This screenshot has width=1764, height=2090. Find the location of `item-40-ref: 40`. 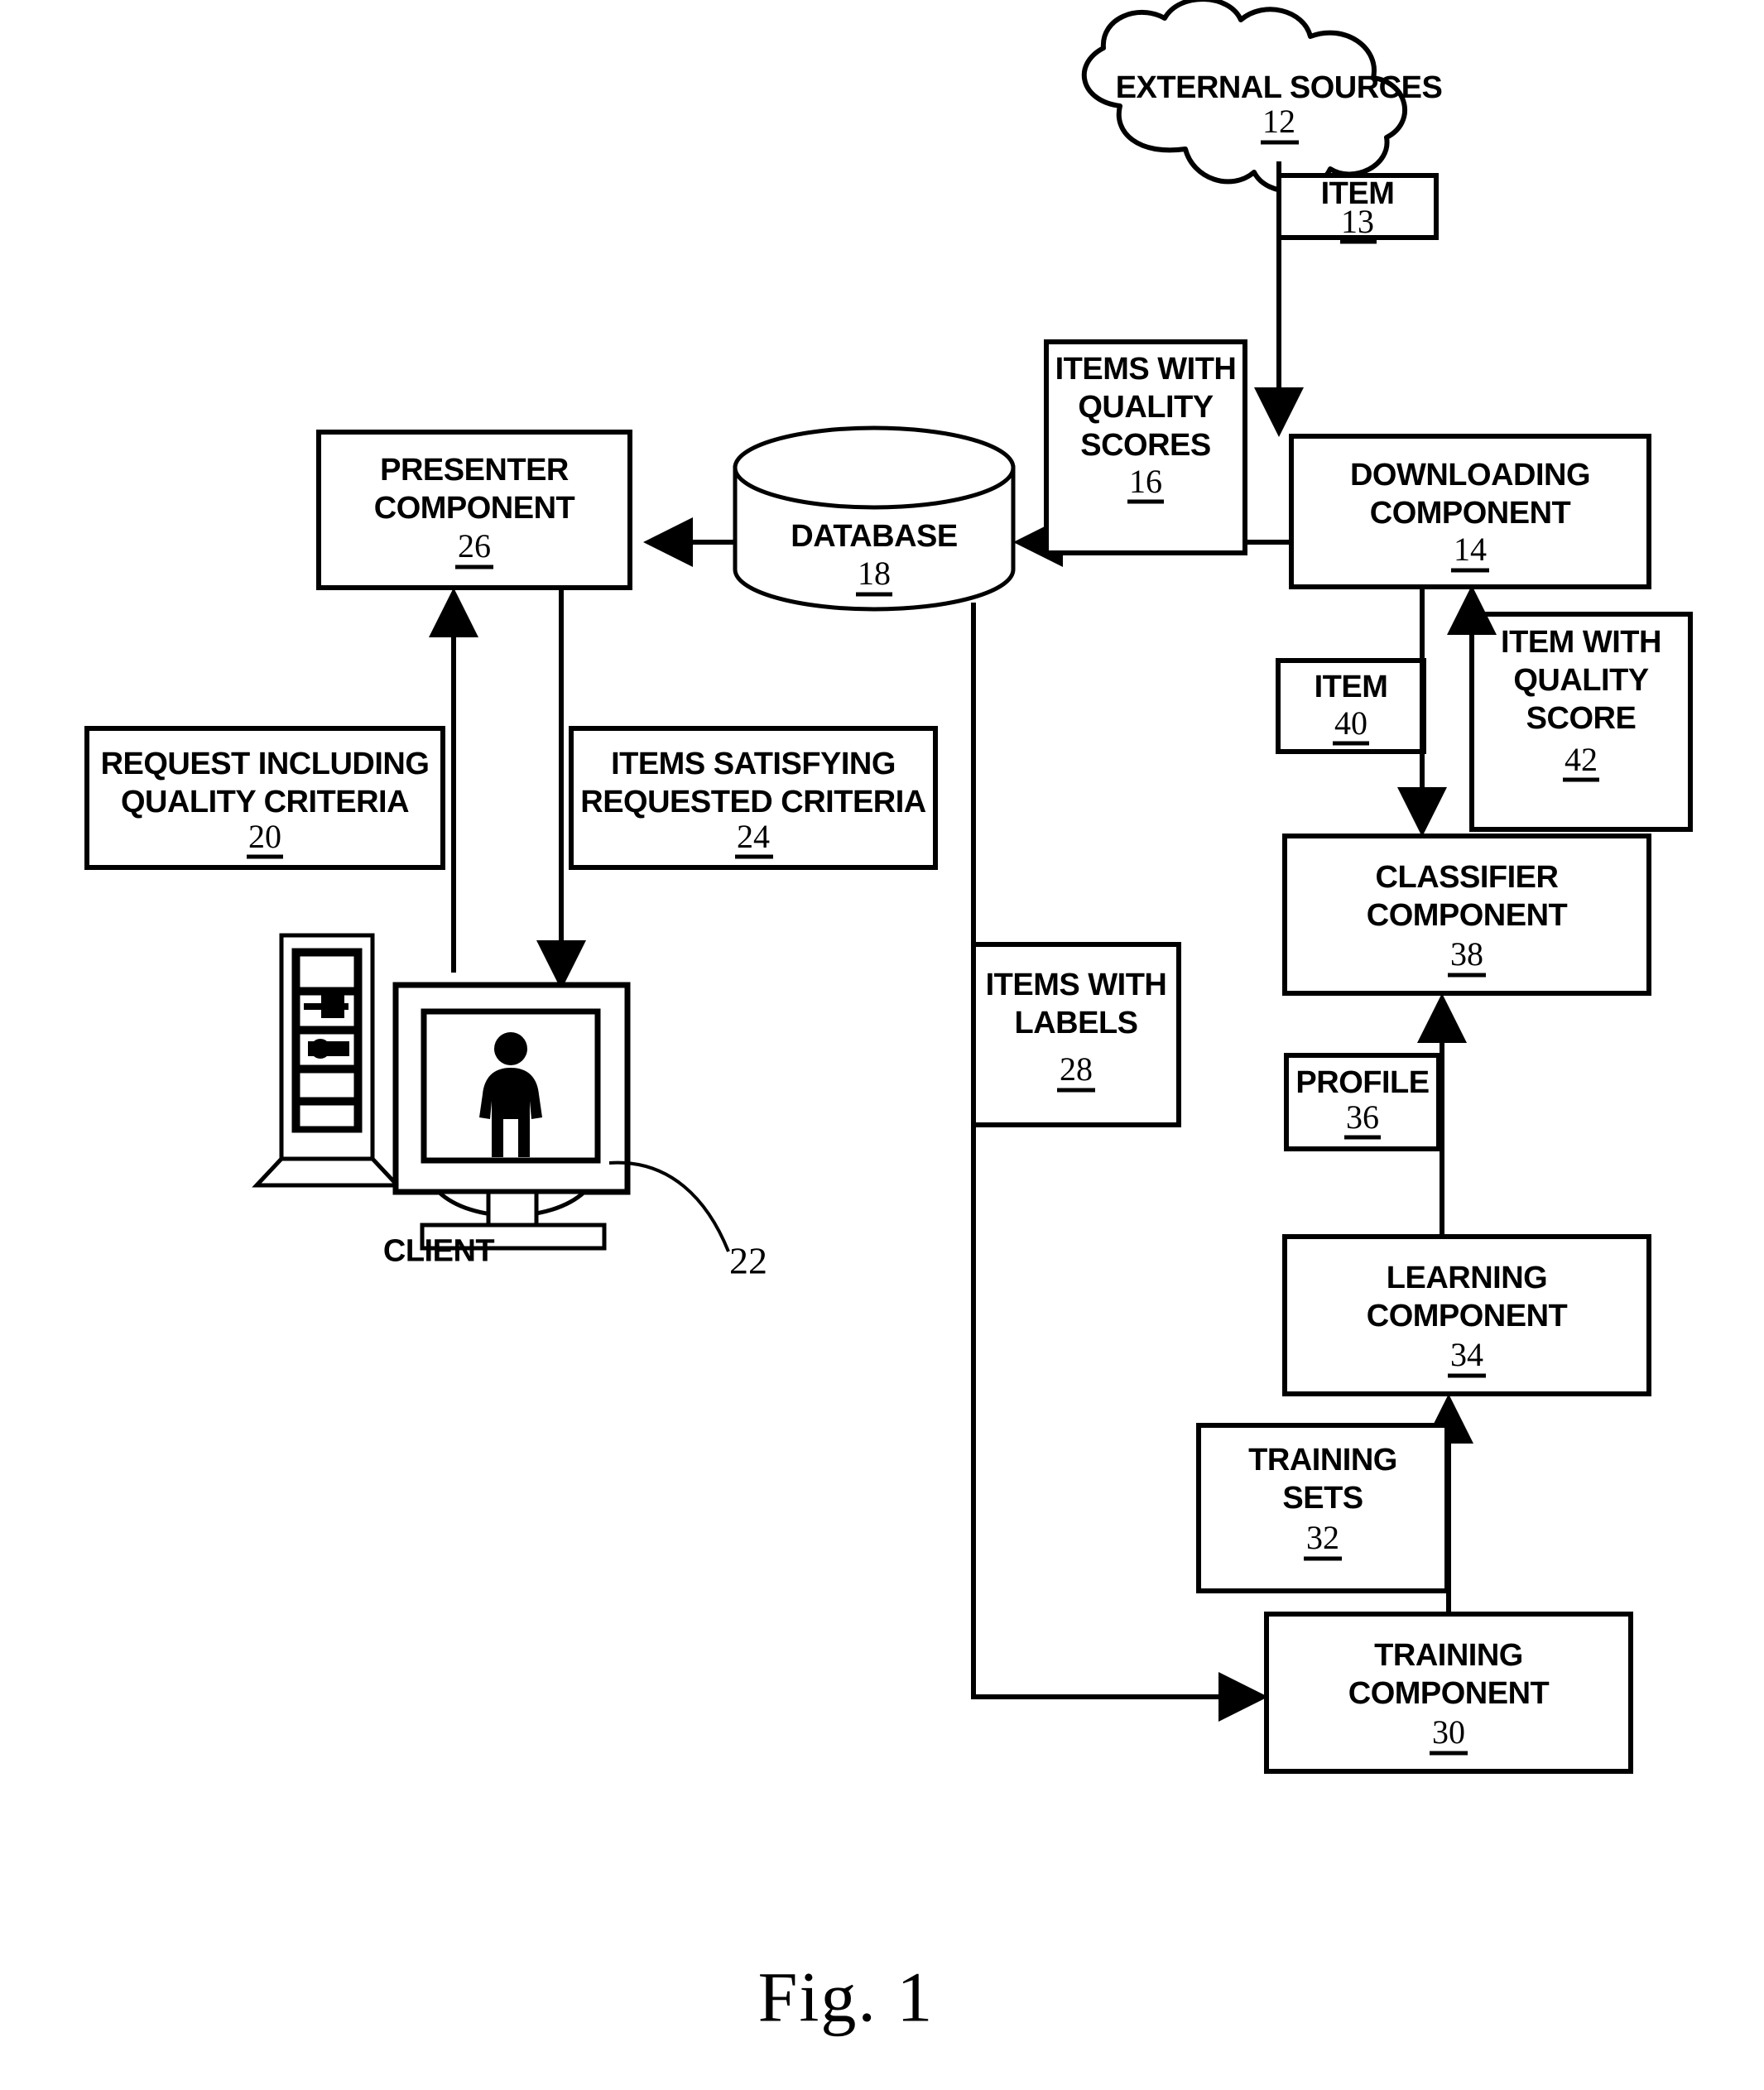

item-40-ref: 40 is located at coordinates (1350, 723).